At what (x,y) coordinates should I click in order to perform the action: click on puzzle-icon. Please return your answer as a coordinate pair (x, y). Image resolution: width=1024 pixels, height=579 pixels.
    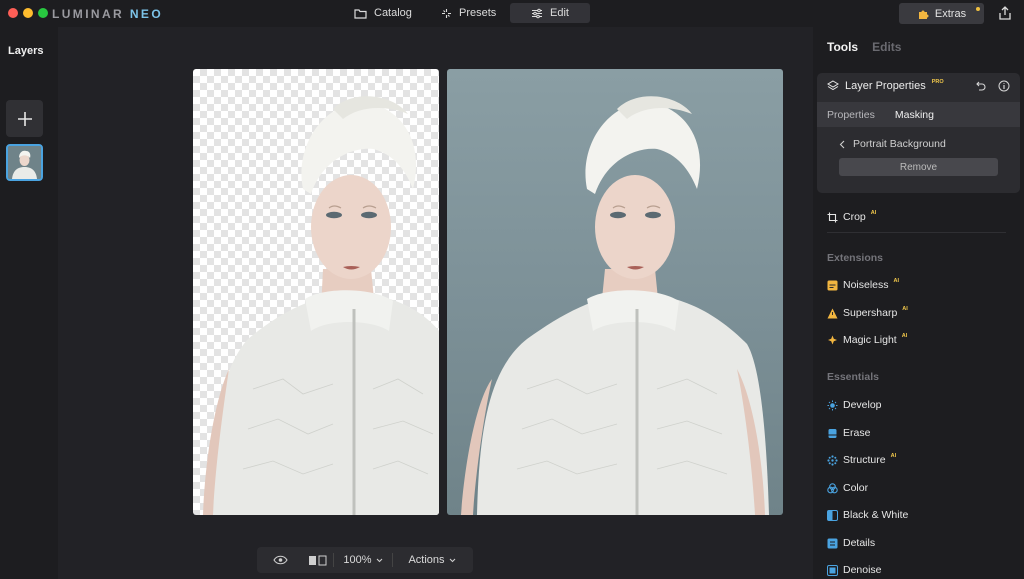
    Looking at the image, I should click on (923, 14).